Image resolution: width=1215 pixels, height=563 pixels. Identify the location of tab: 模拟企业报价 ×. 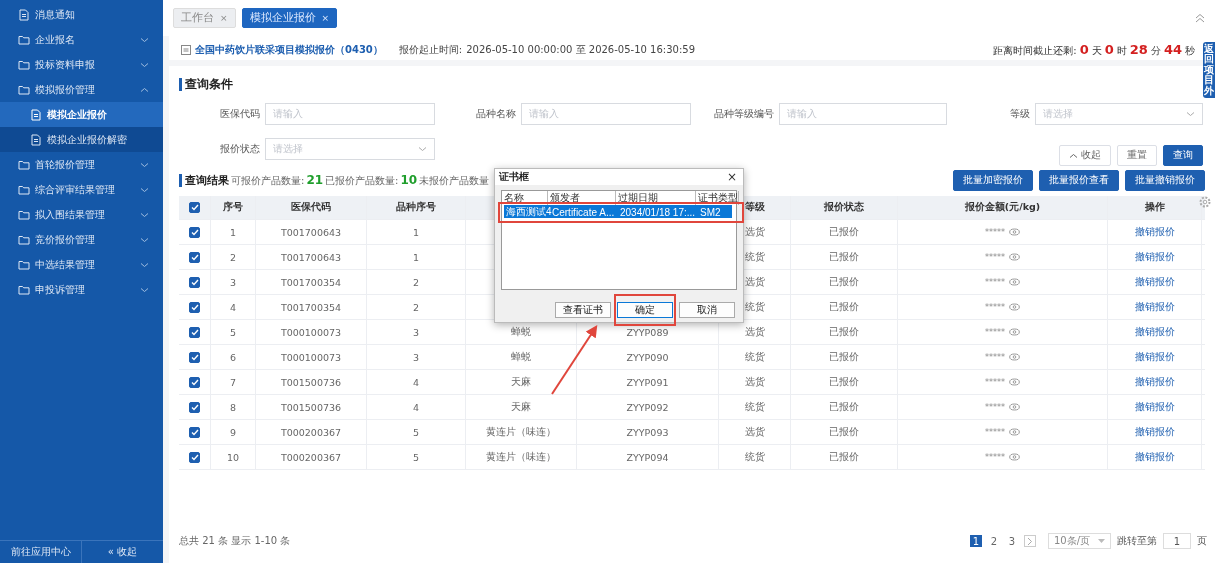
(289, 18).